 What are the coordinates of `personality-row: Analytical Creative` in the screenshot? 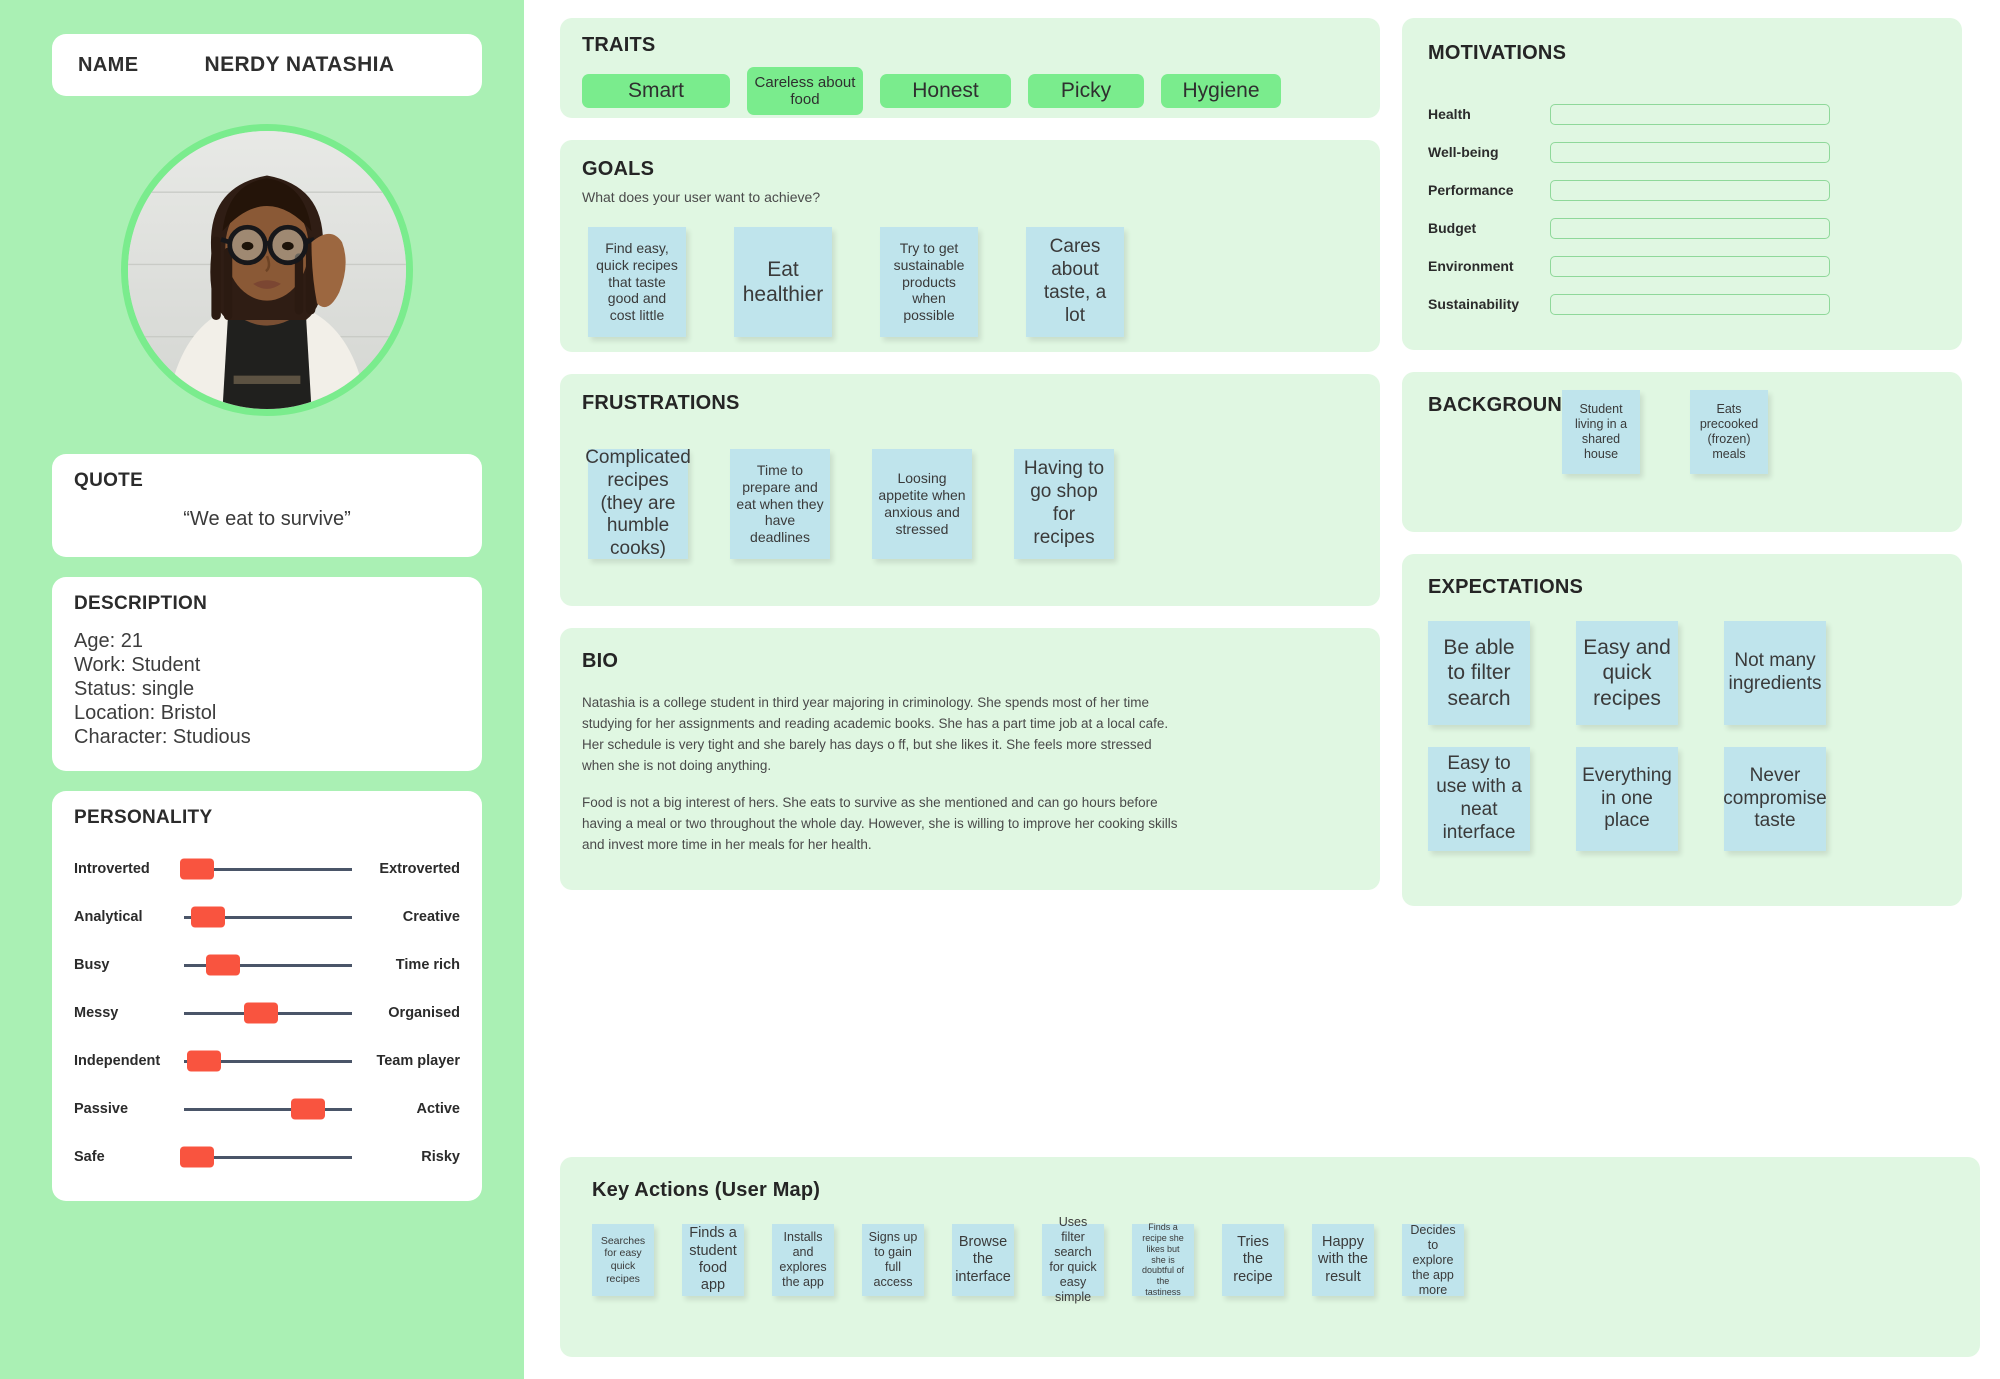 It's located at (267, 917).